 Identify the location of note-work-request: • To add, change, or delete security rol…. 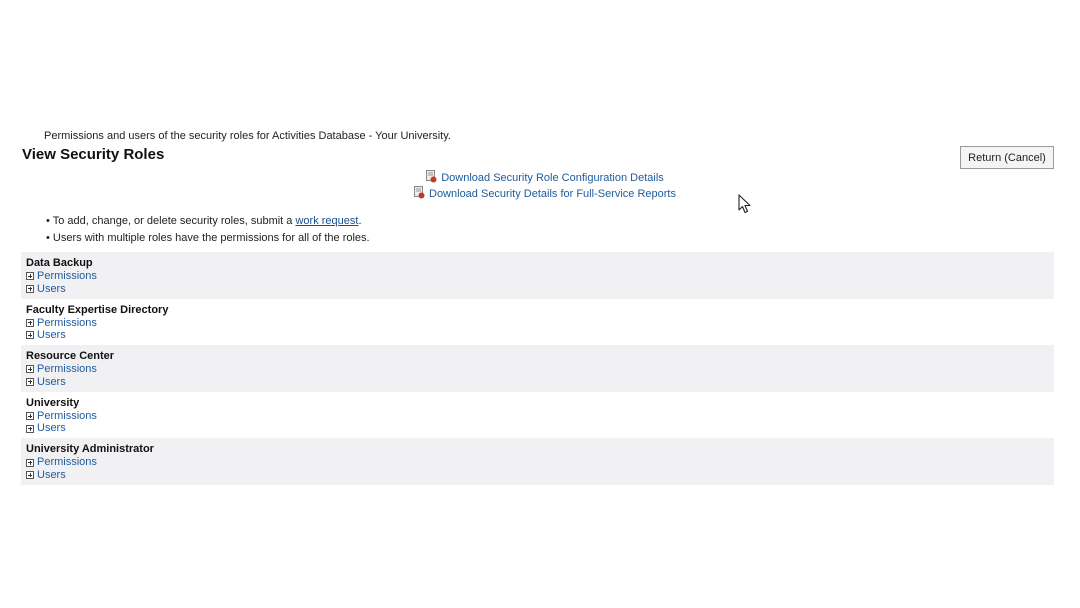
(204, 221).